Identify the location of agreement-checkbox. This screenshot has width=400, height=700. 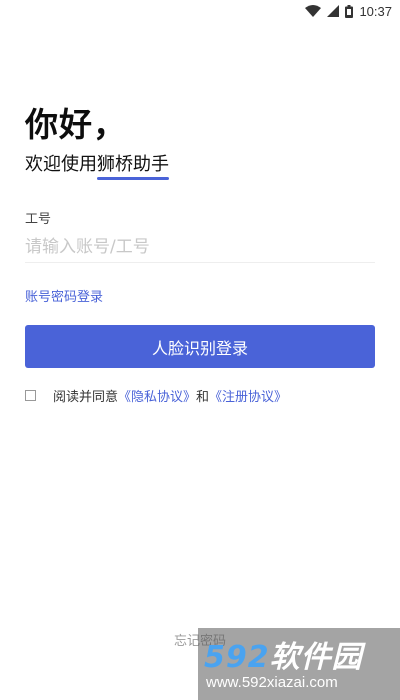
(30, 395).